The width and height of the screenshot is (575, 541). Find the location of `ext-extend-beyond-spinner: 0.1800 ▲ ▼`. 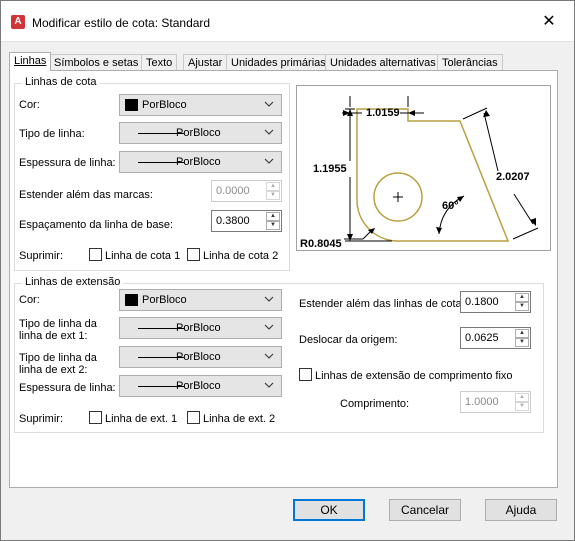

ext-extend-beyond-spinner: 0.1800 ▲ ▼ is located at coordinates (495, 302).